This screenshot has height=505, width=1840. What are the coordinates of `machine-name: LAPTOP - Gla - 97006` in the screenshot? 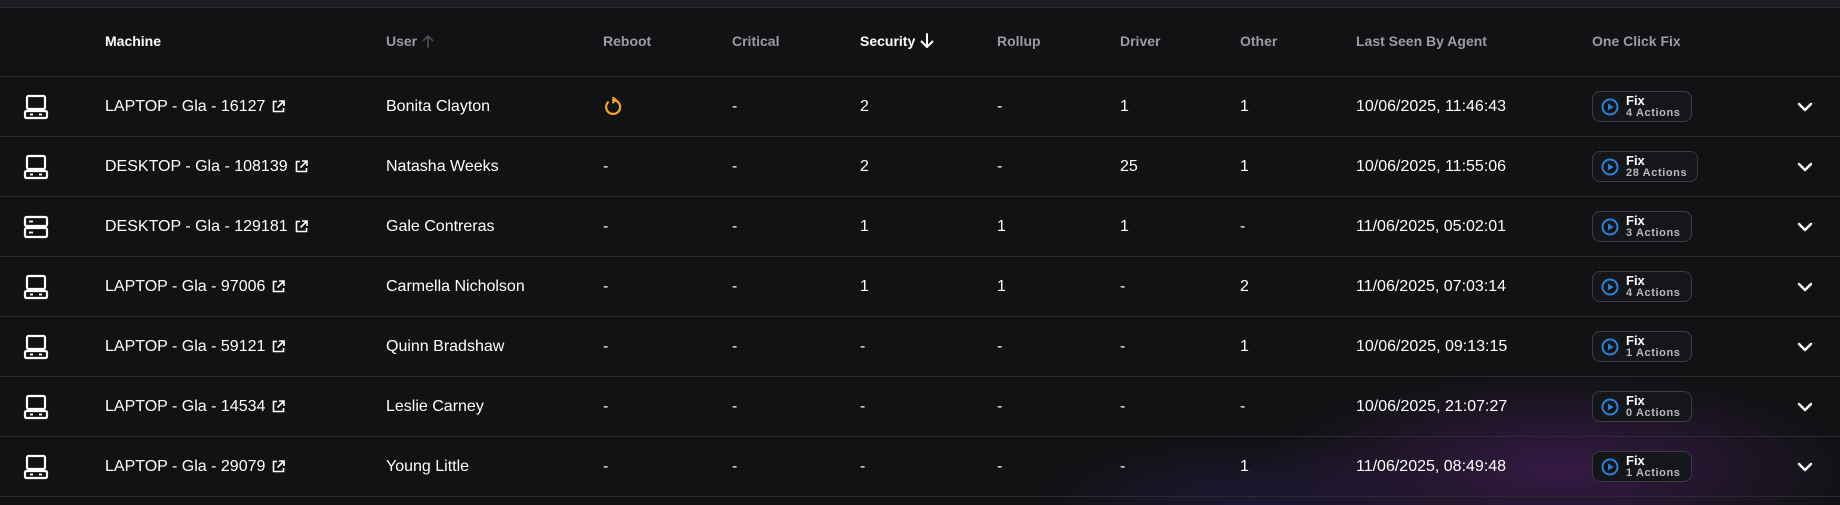 It's located at (185, 286).